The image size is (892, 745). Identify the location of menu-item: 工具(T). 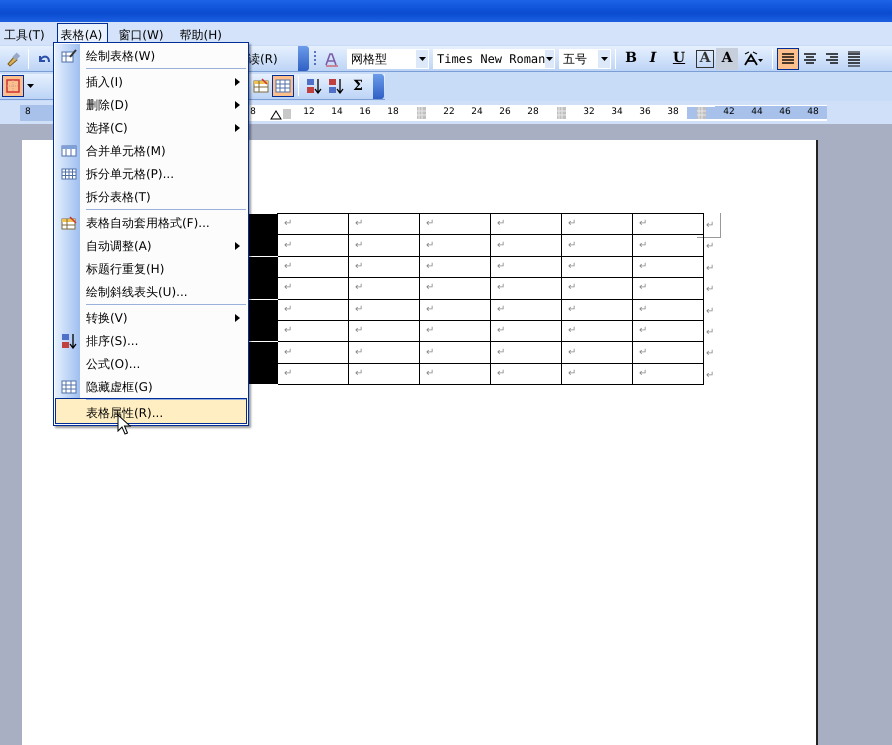
(25, 34).